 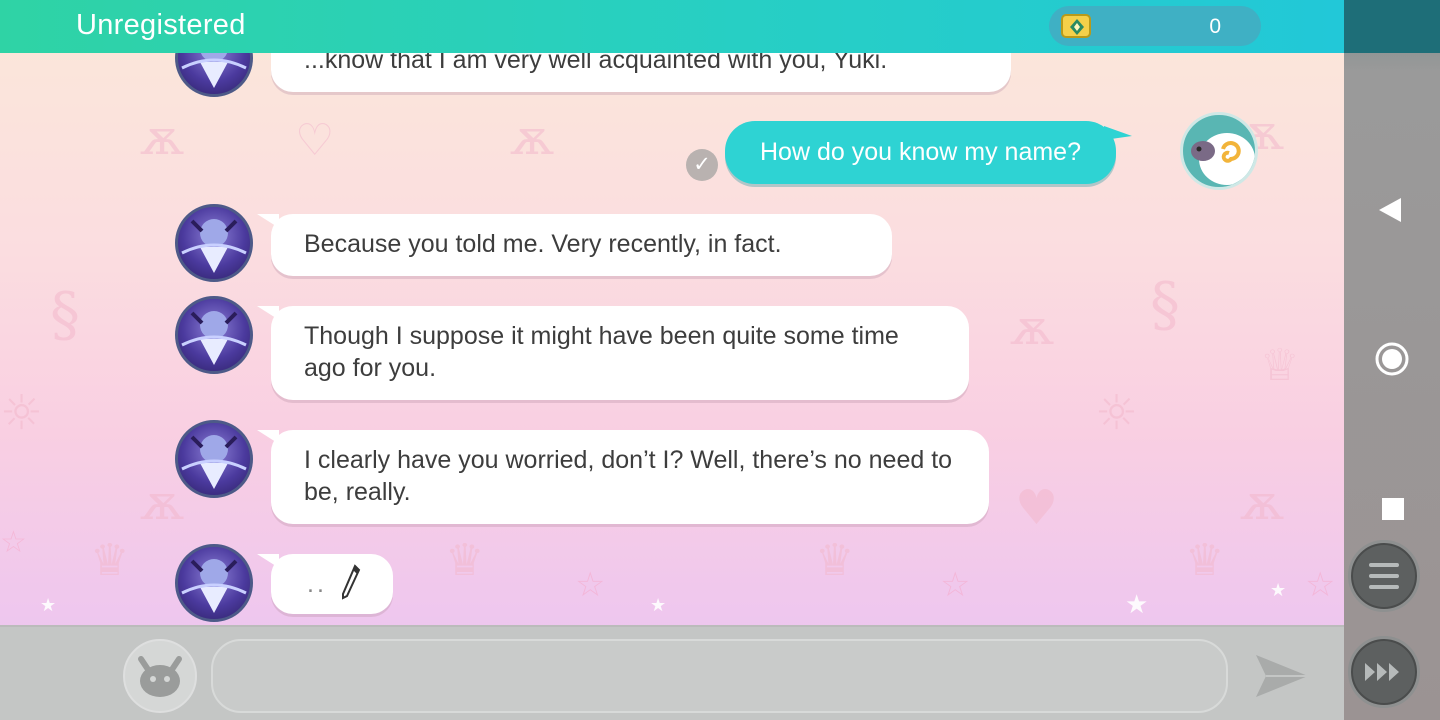 What do you see at coordinates (1155, 26) in the screenshot?
I see `currency-counter: 0` at bounding box center [1155, 26].